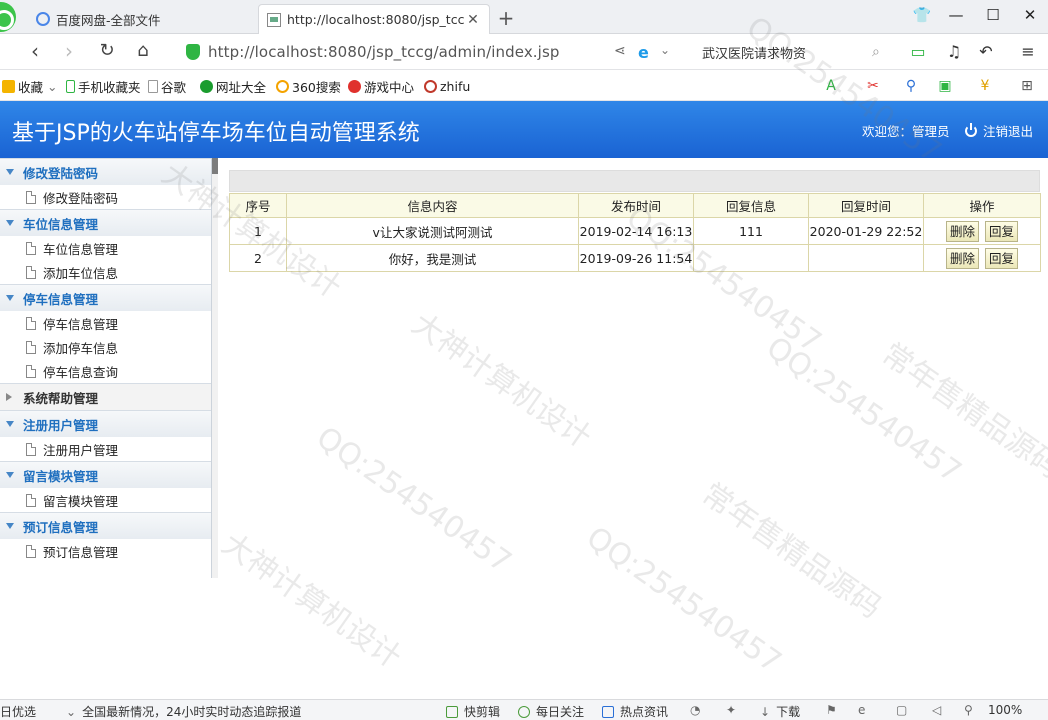 This screenshot has height=720, width=1048. Describe the element at coordinates (167, 86) in the screenshot. I see `bookmark-google: 谷歌` at that location.